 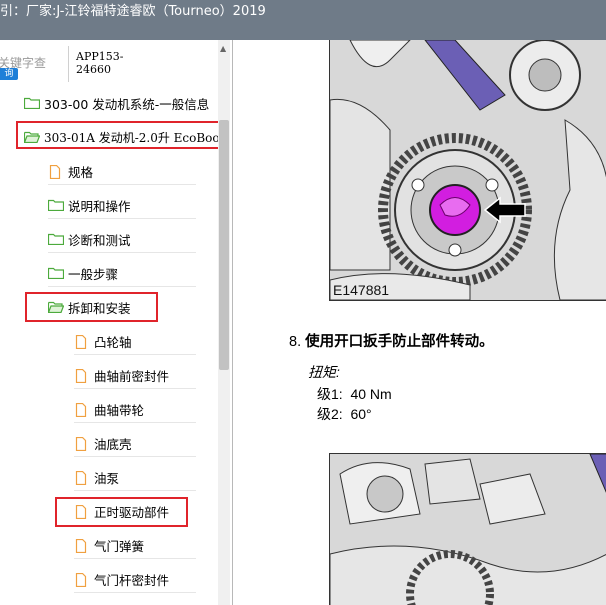 I want to click on tree-item-general-procedures: 一般步骤, so click(x=83, y=273).